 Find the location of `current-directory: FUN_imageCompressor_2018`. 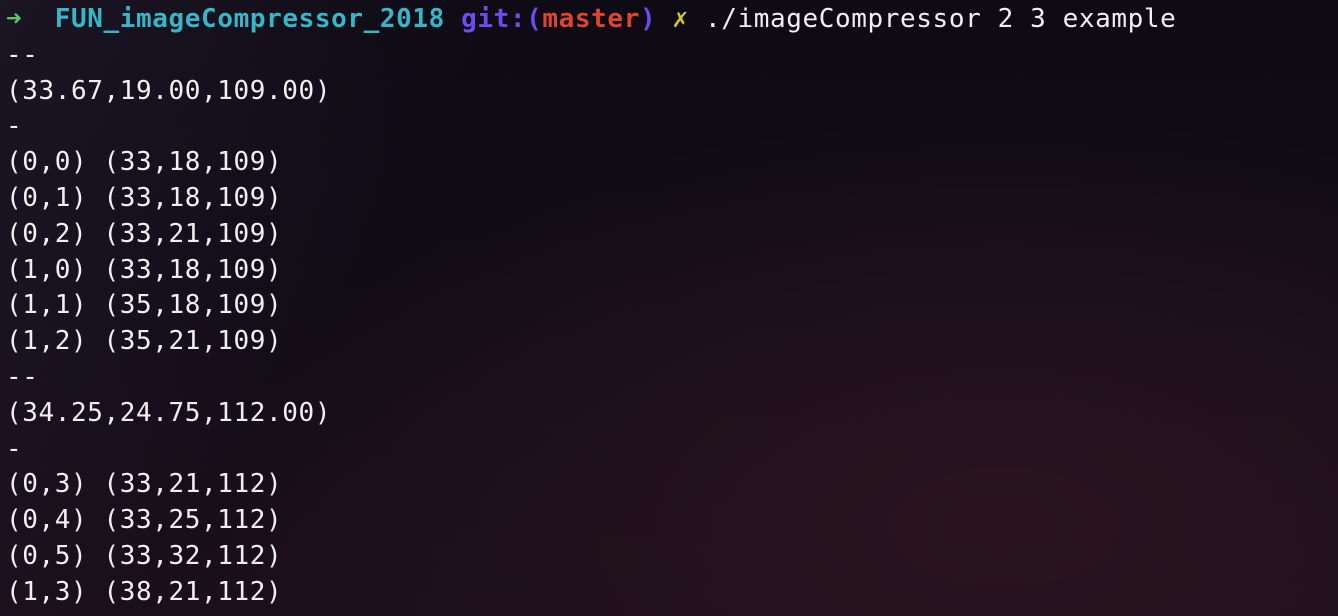

current-directory: FUN_imageCompressor_2018 is located at coordinates (249, 19).